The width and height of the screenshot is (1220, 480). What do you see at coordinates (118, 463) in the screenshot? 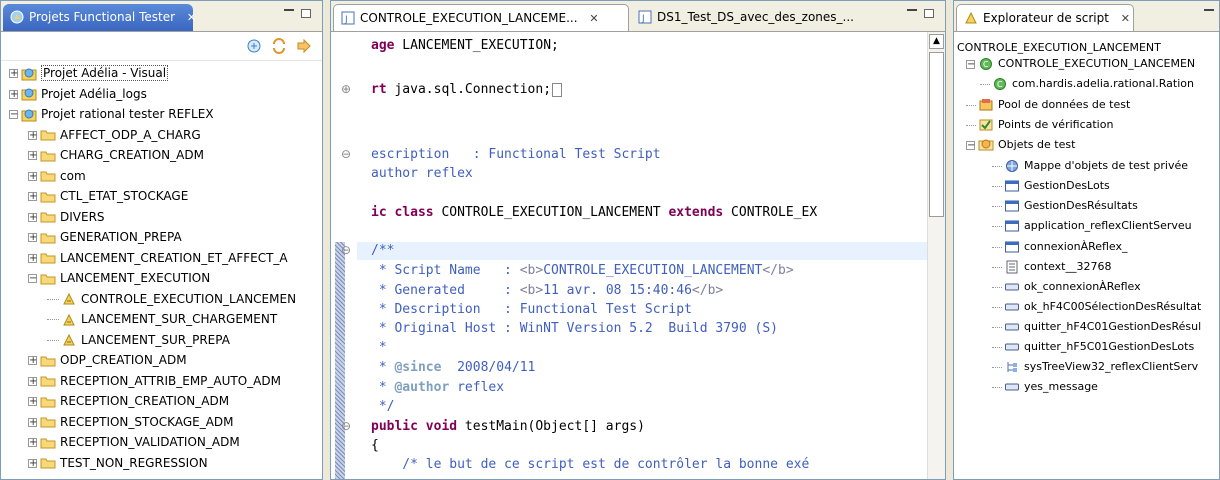
I see `tree-item: + TEST_NON_REGRESSION` at bounding box center [118, 463].